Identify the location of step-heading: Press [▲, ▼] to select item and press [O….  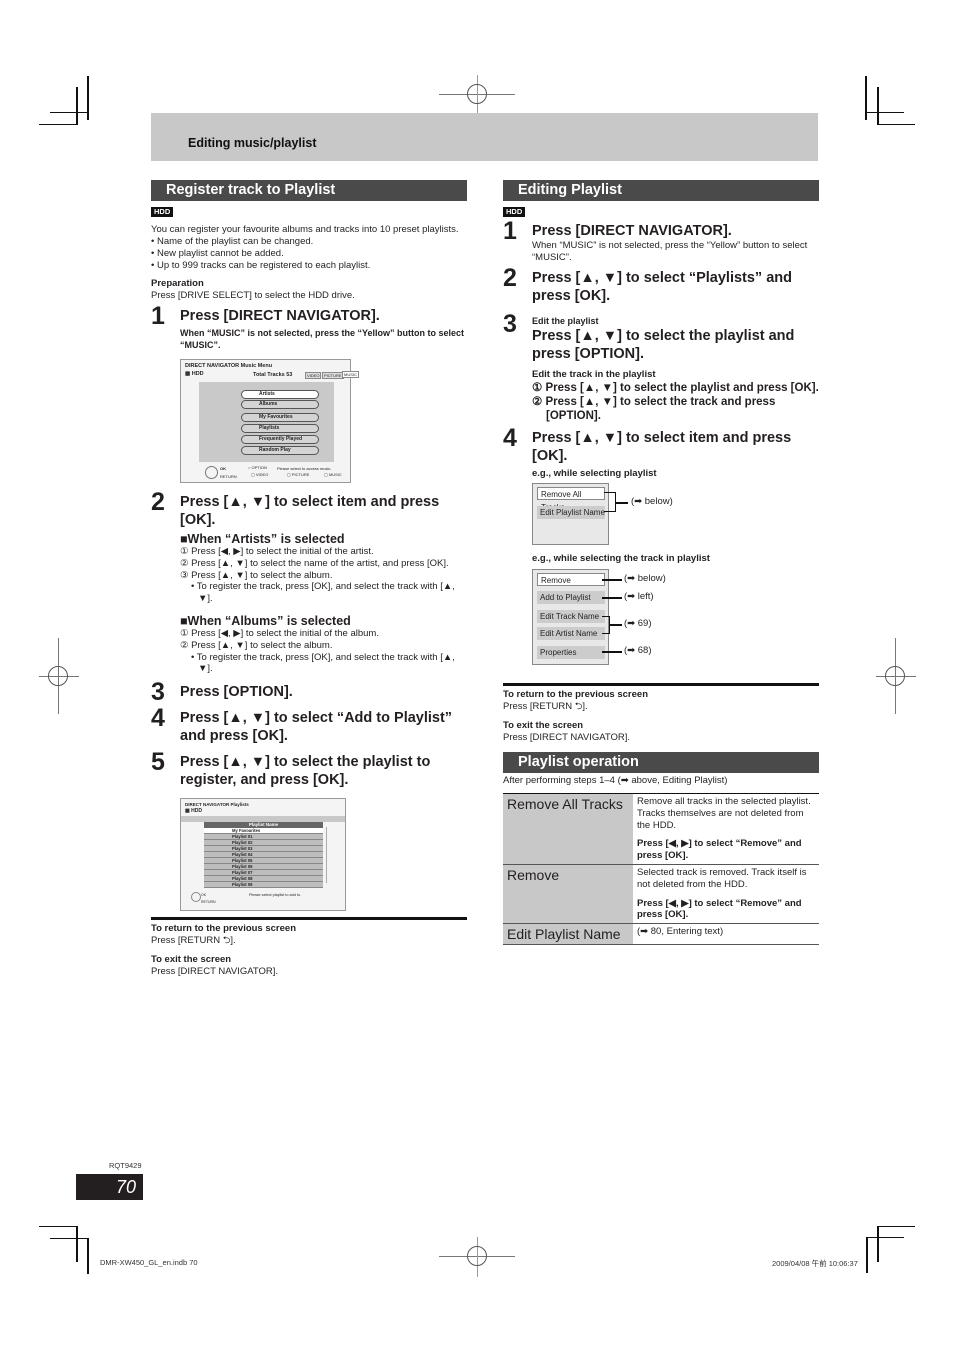
(310, 511).